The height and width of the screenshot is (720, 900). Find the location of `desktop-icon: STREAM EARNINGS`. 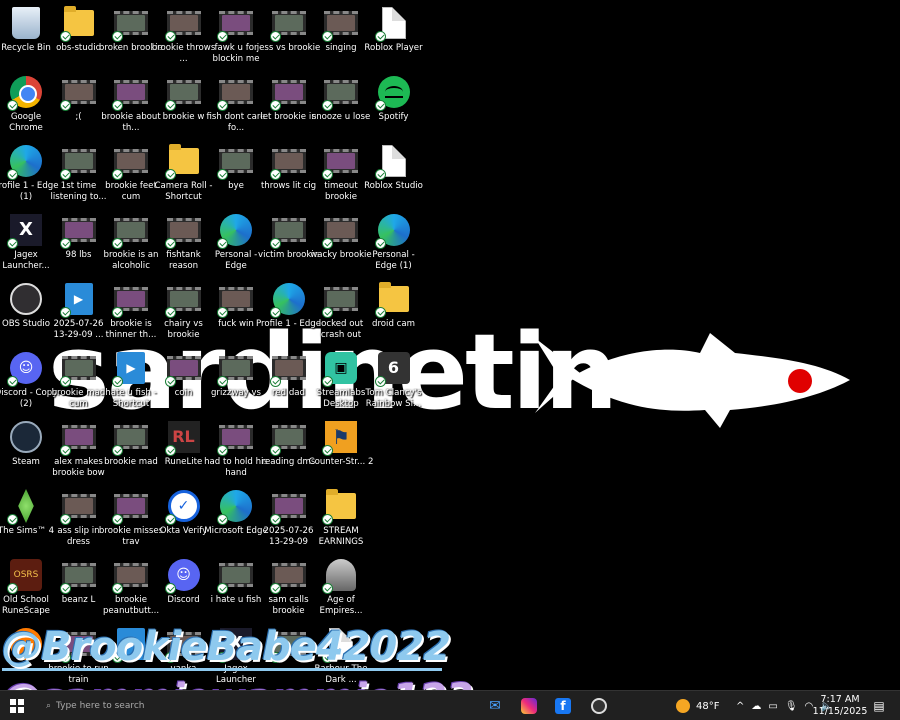

desktop-icon: STREAM EARNINGS is located at coordinates (341, 523).